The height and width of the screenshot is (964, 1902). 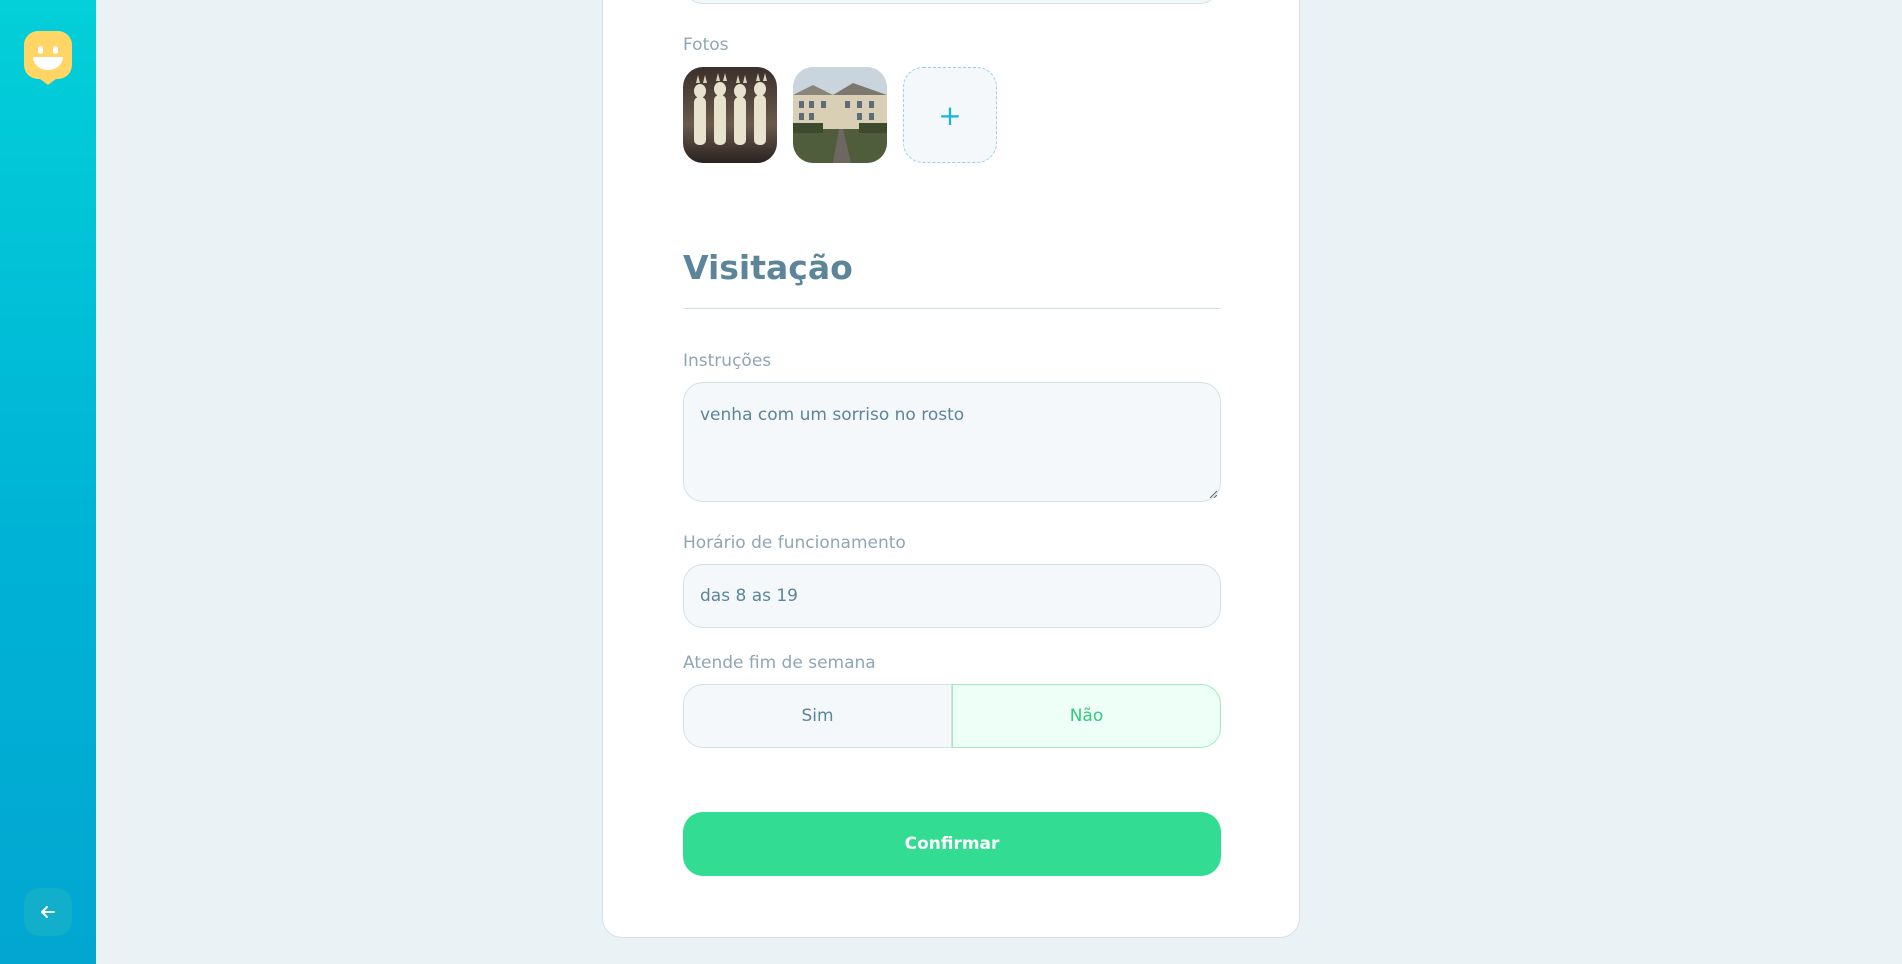 What do you see at coordinates (779, 663) in the screenshot?
I see `weekend-label: Atende fim de semana` at bounding box center [779, 663].